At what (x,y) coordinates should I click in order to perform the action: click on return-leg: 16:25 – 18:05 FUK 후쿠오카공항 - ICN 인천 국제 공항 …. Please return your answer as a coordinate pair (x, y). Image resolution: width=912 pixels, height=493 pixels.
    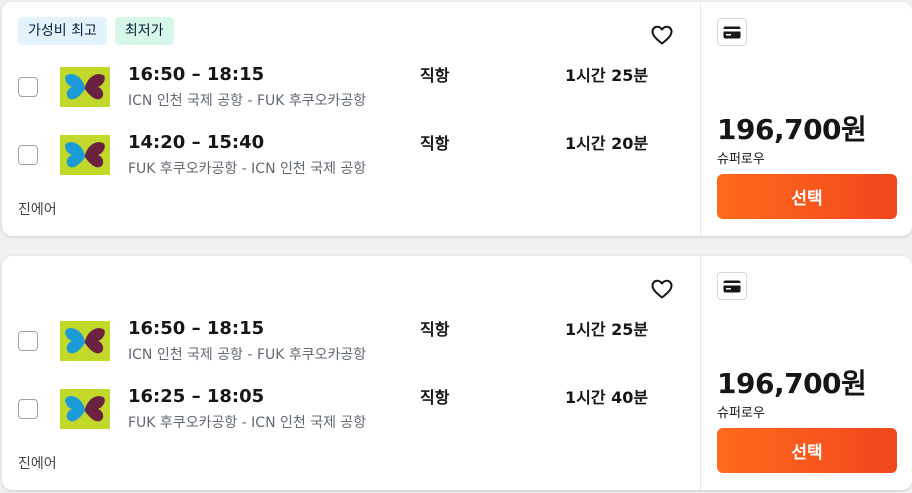
    Looking at the image, I should click on (351, 412).